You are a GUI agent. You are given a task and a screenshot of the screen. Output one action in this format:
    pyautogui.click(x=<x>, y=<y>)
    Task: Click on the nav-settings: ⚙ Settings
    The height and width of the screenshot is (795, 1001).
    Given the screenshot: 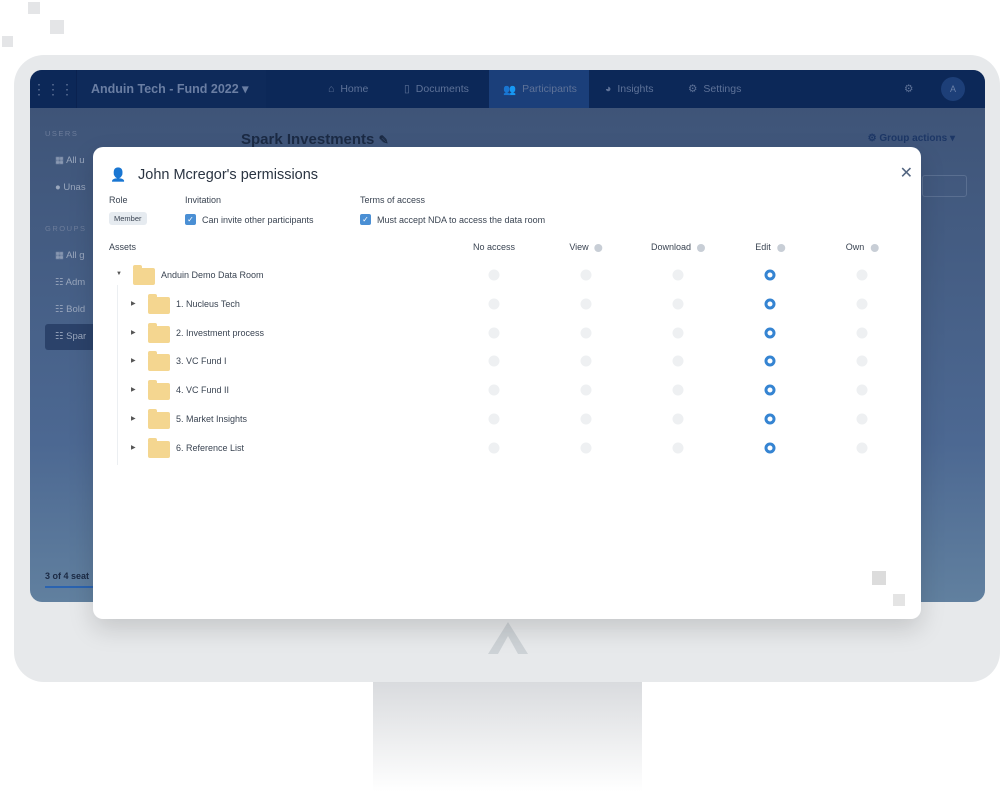 What is the action you would take?
    pyautogui.click(x=714, y=89)
    